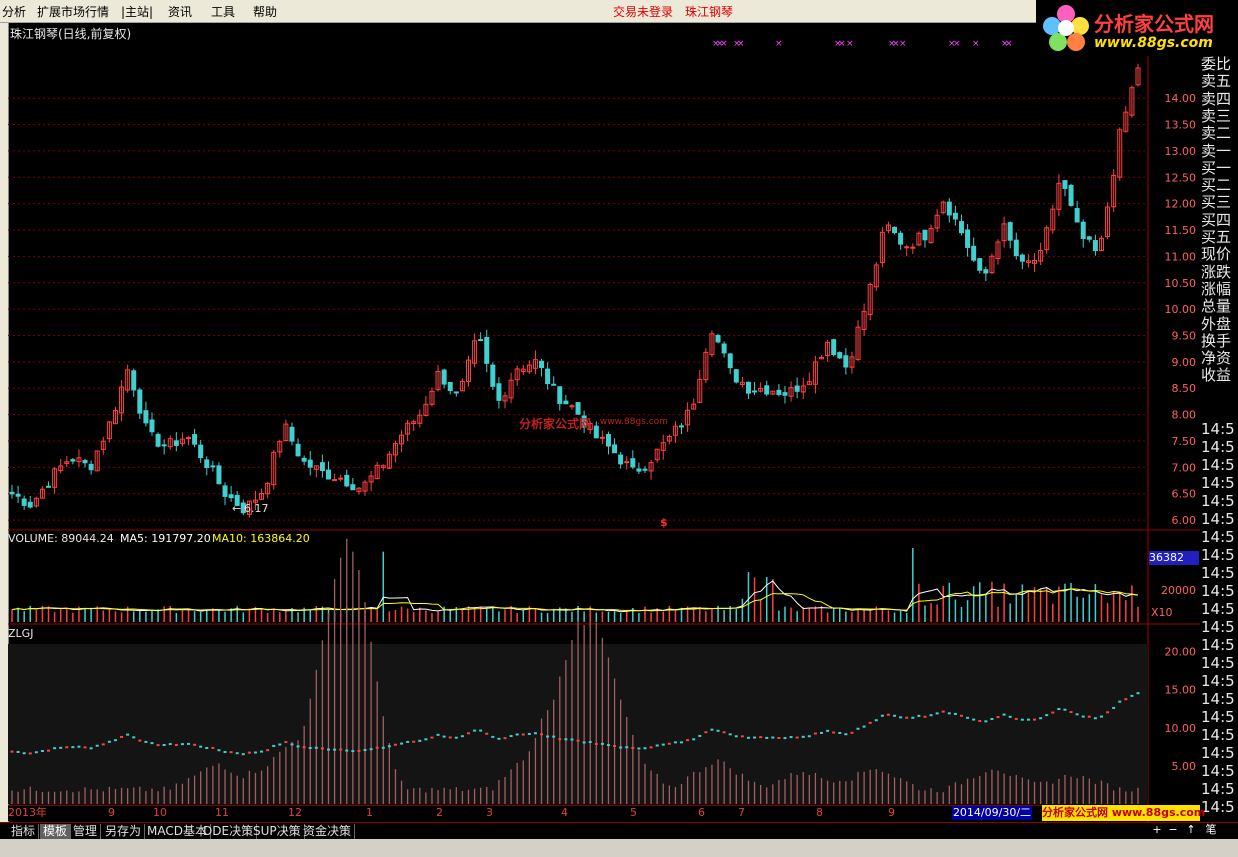  I want to click on bottom-tab-3: 另存为, so click(124, 831).